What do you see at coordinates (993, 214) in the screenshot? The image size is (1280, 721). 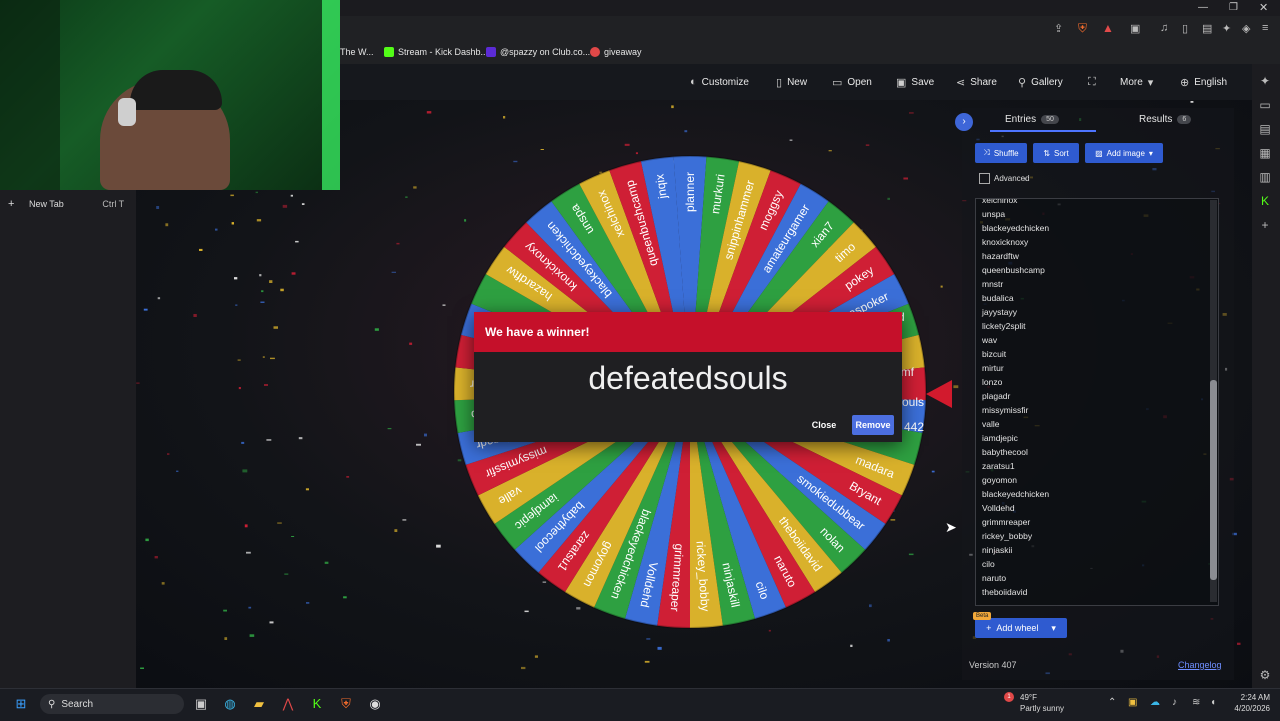 I see `entry-item: unspa` at bounding box center [993, 214].